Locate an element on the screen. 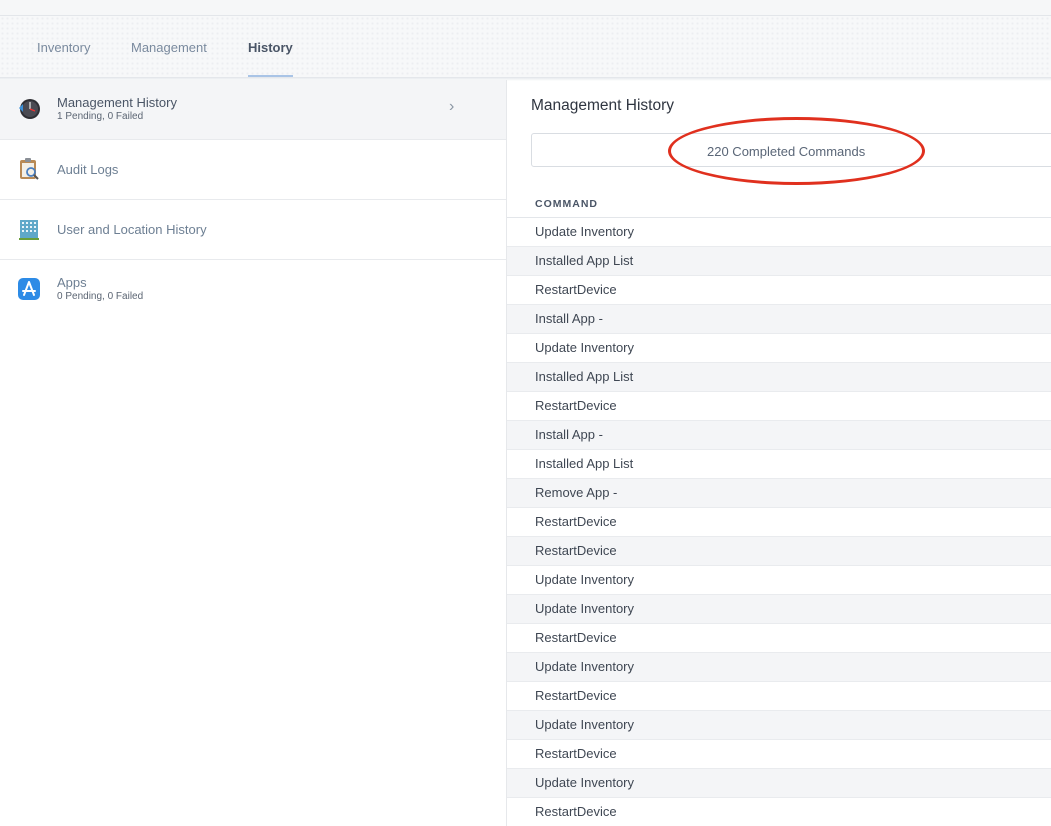 The image size is (1051, 826). sidebar-item-label: Apps is located at coordinates (72, 282).